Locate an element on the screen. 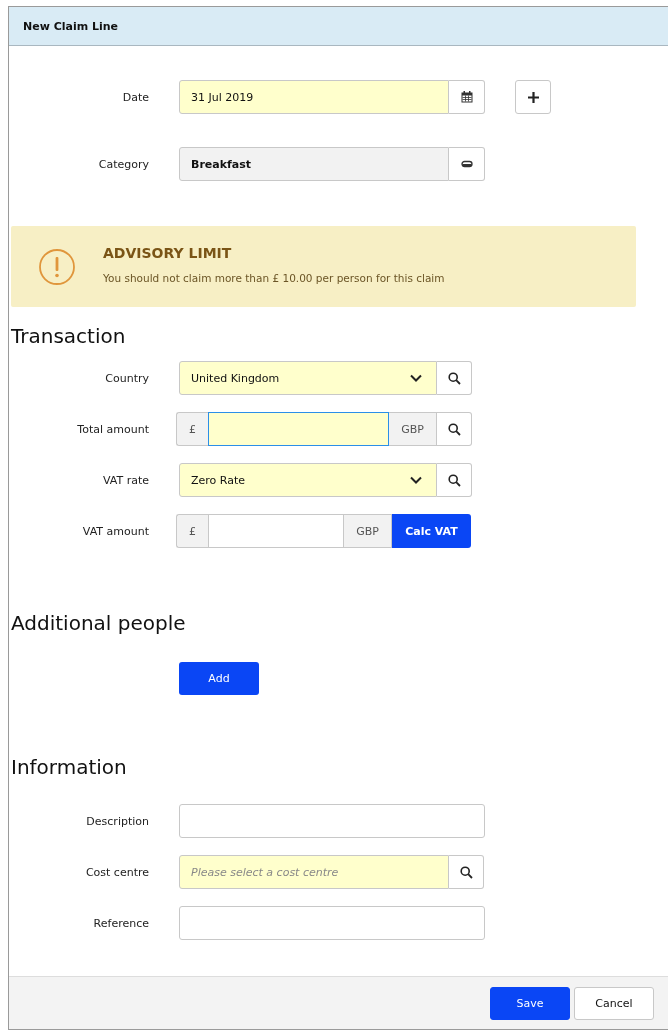 The height and width of the screenshot is (1035, 668). add-button is located at coordinates (533, 97).